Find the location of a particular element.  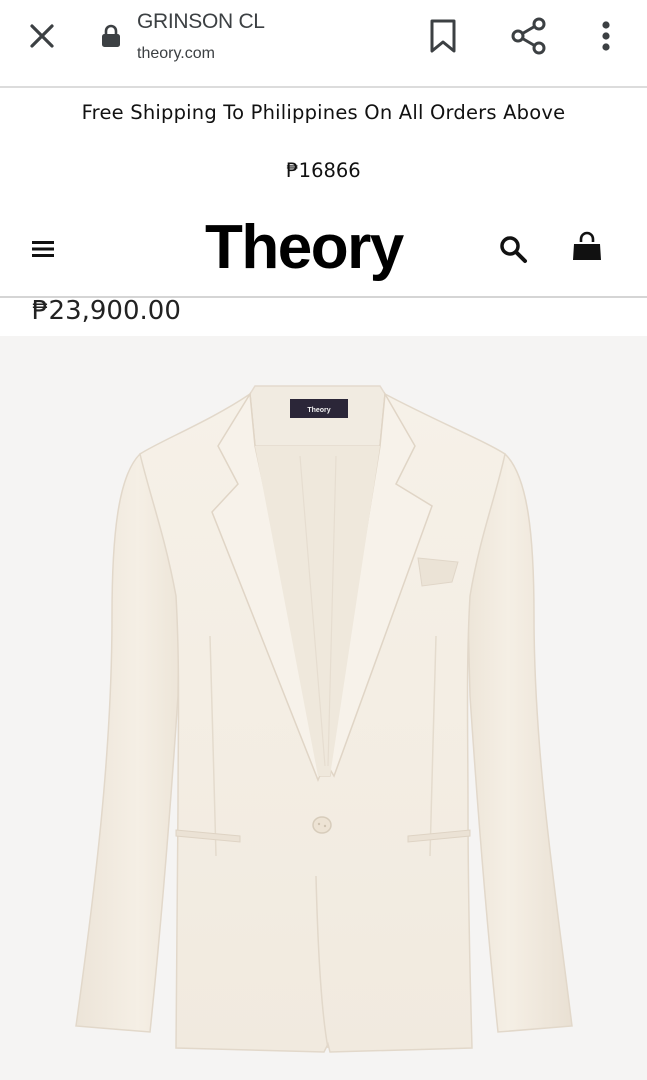

site-header: Theory is located at coordinates (323, 254).